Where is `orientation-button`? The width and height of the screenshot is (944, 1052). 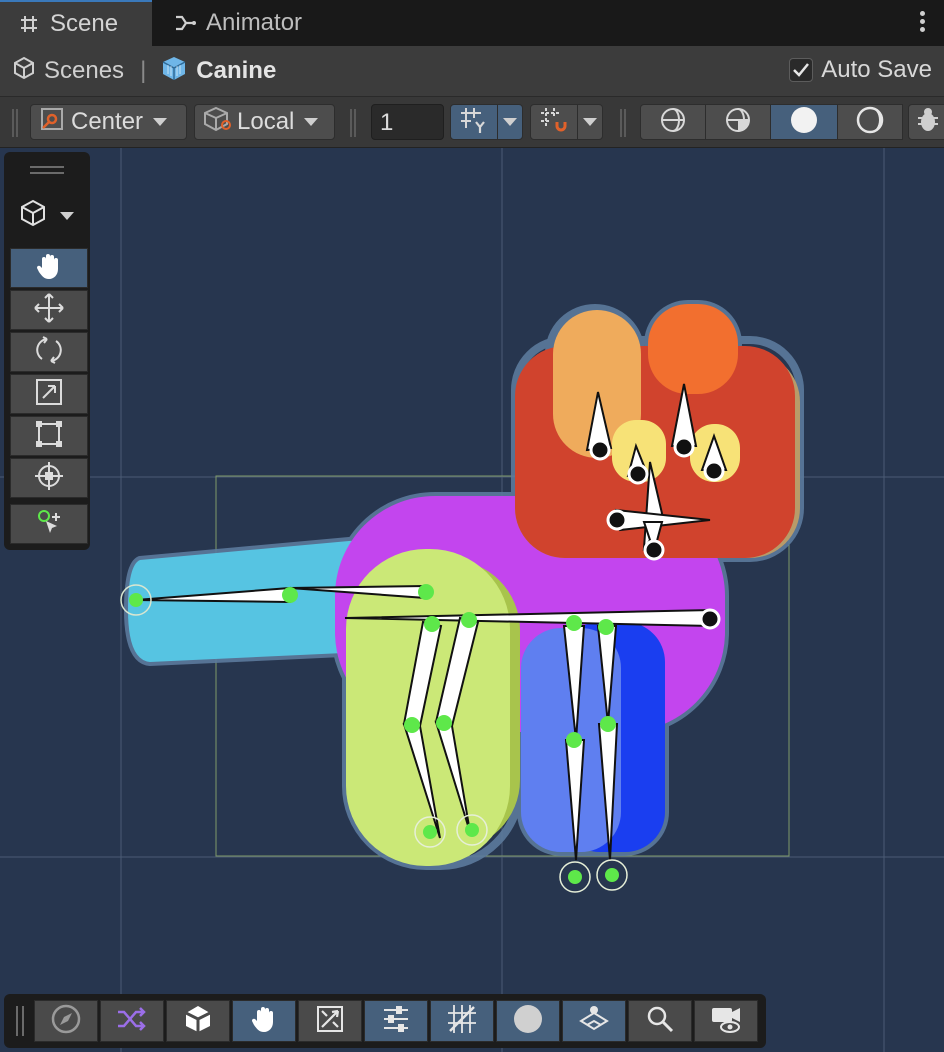
orientation-button is located at coordinates (66, 1021).